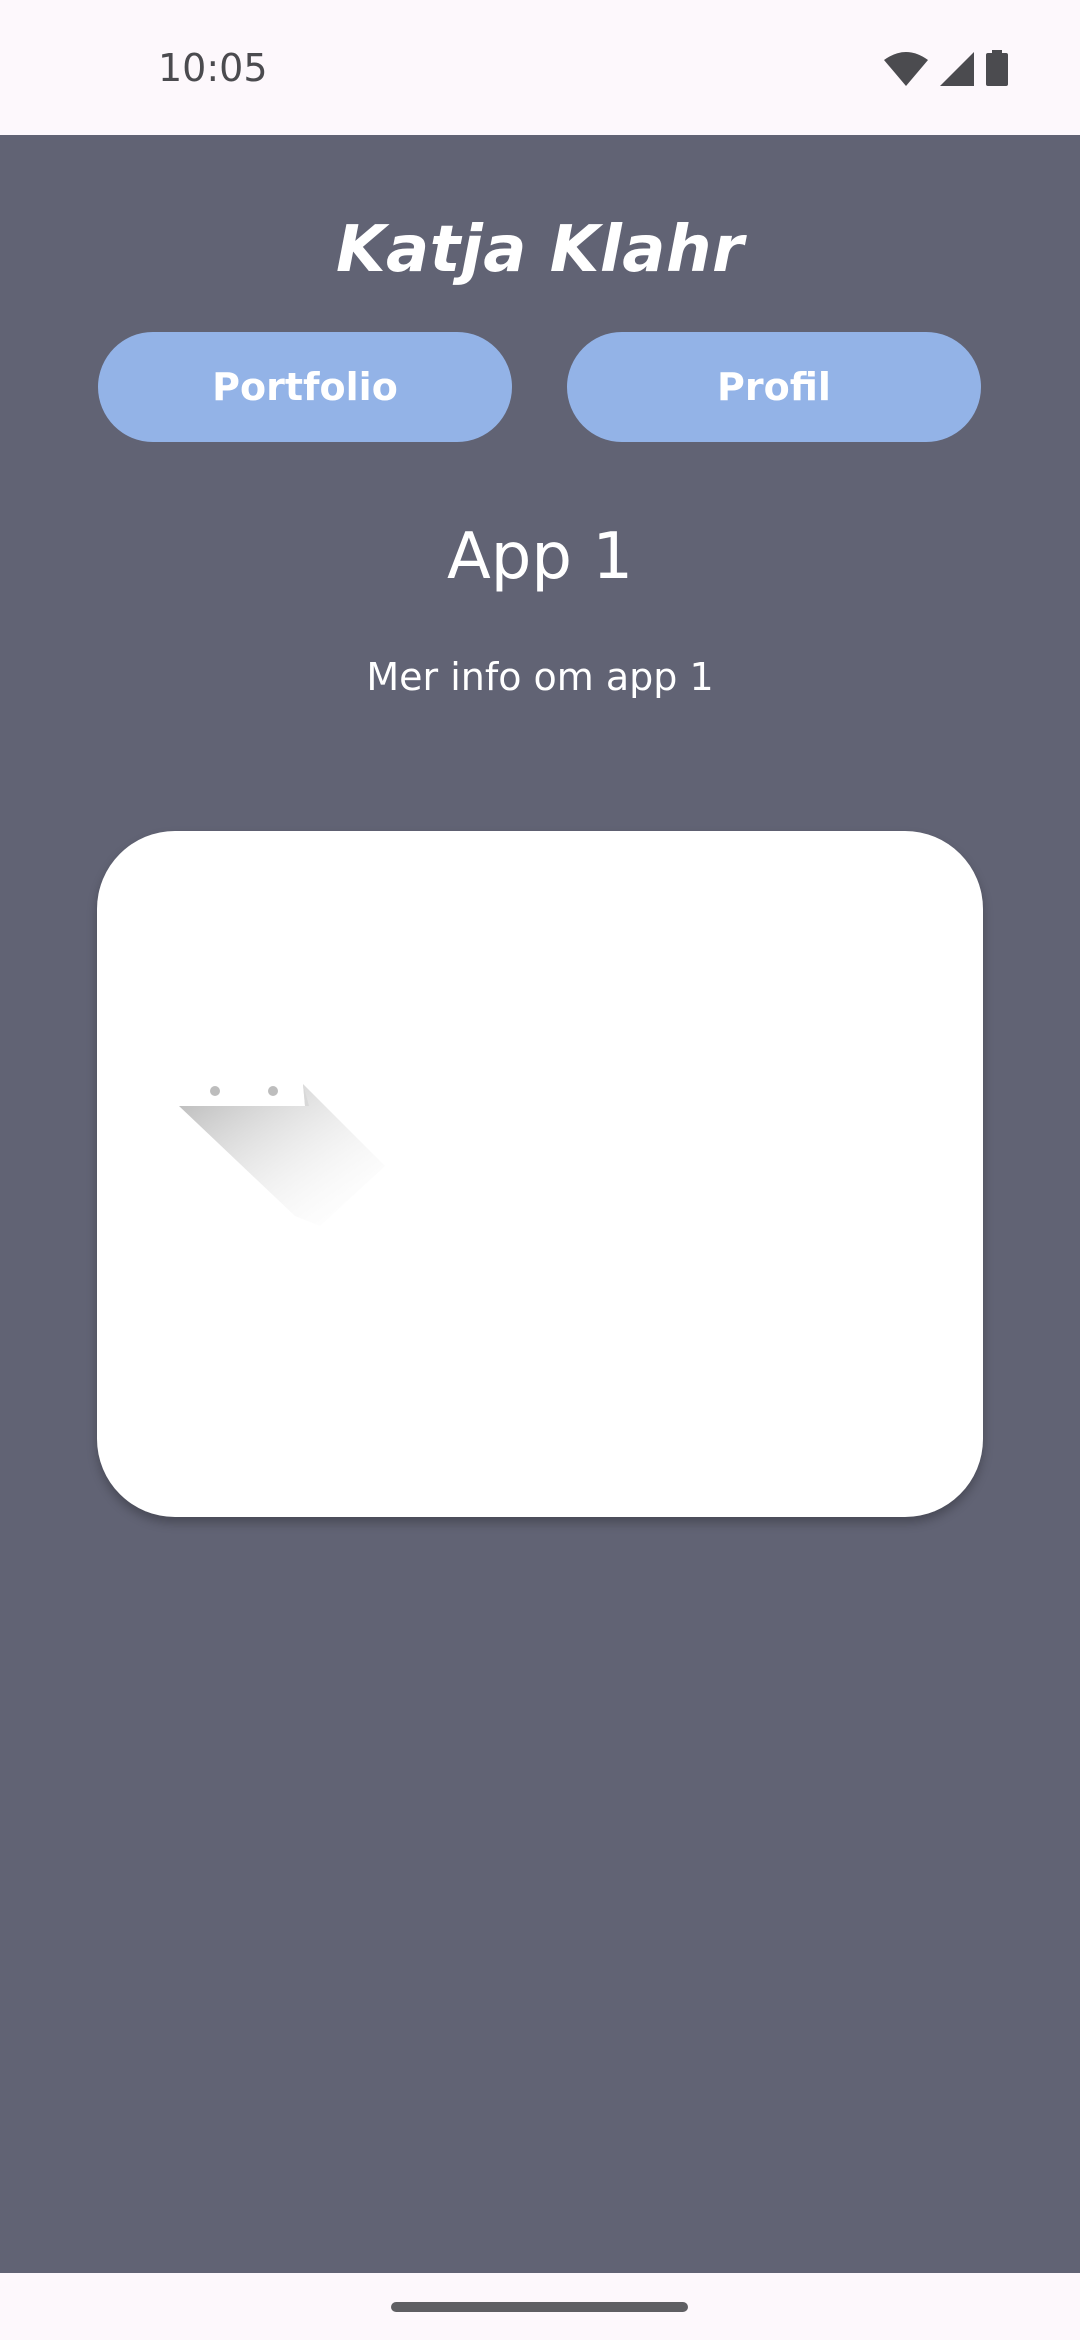  What do you see at coordinates (540, 677) in the screenshot?
I see `section-info: Mer info om app 1` at bounding box center [540, 677].